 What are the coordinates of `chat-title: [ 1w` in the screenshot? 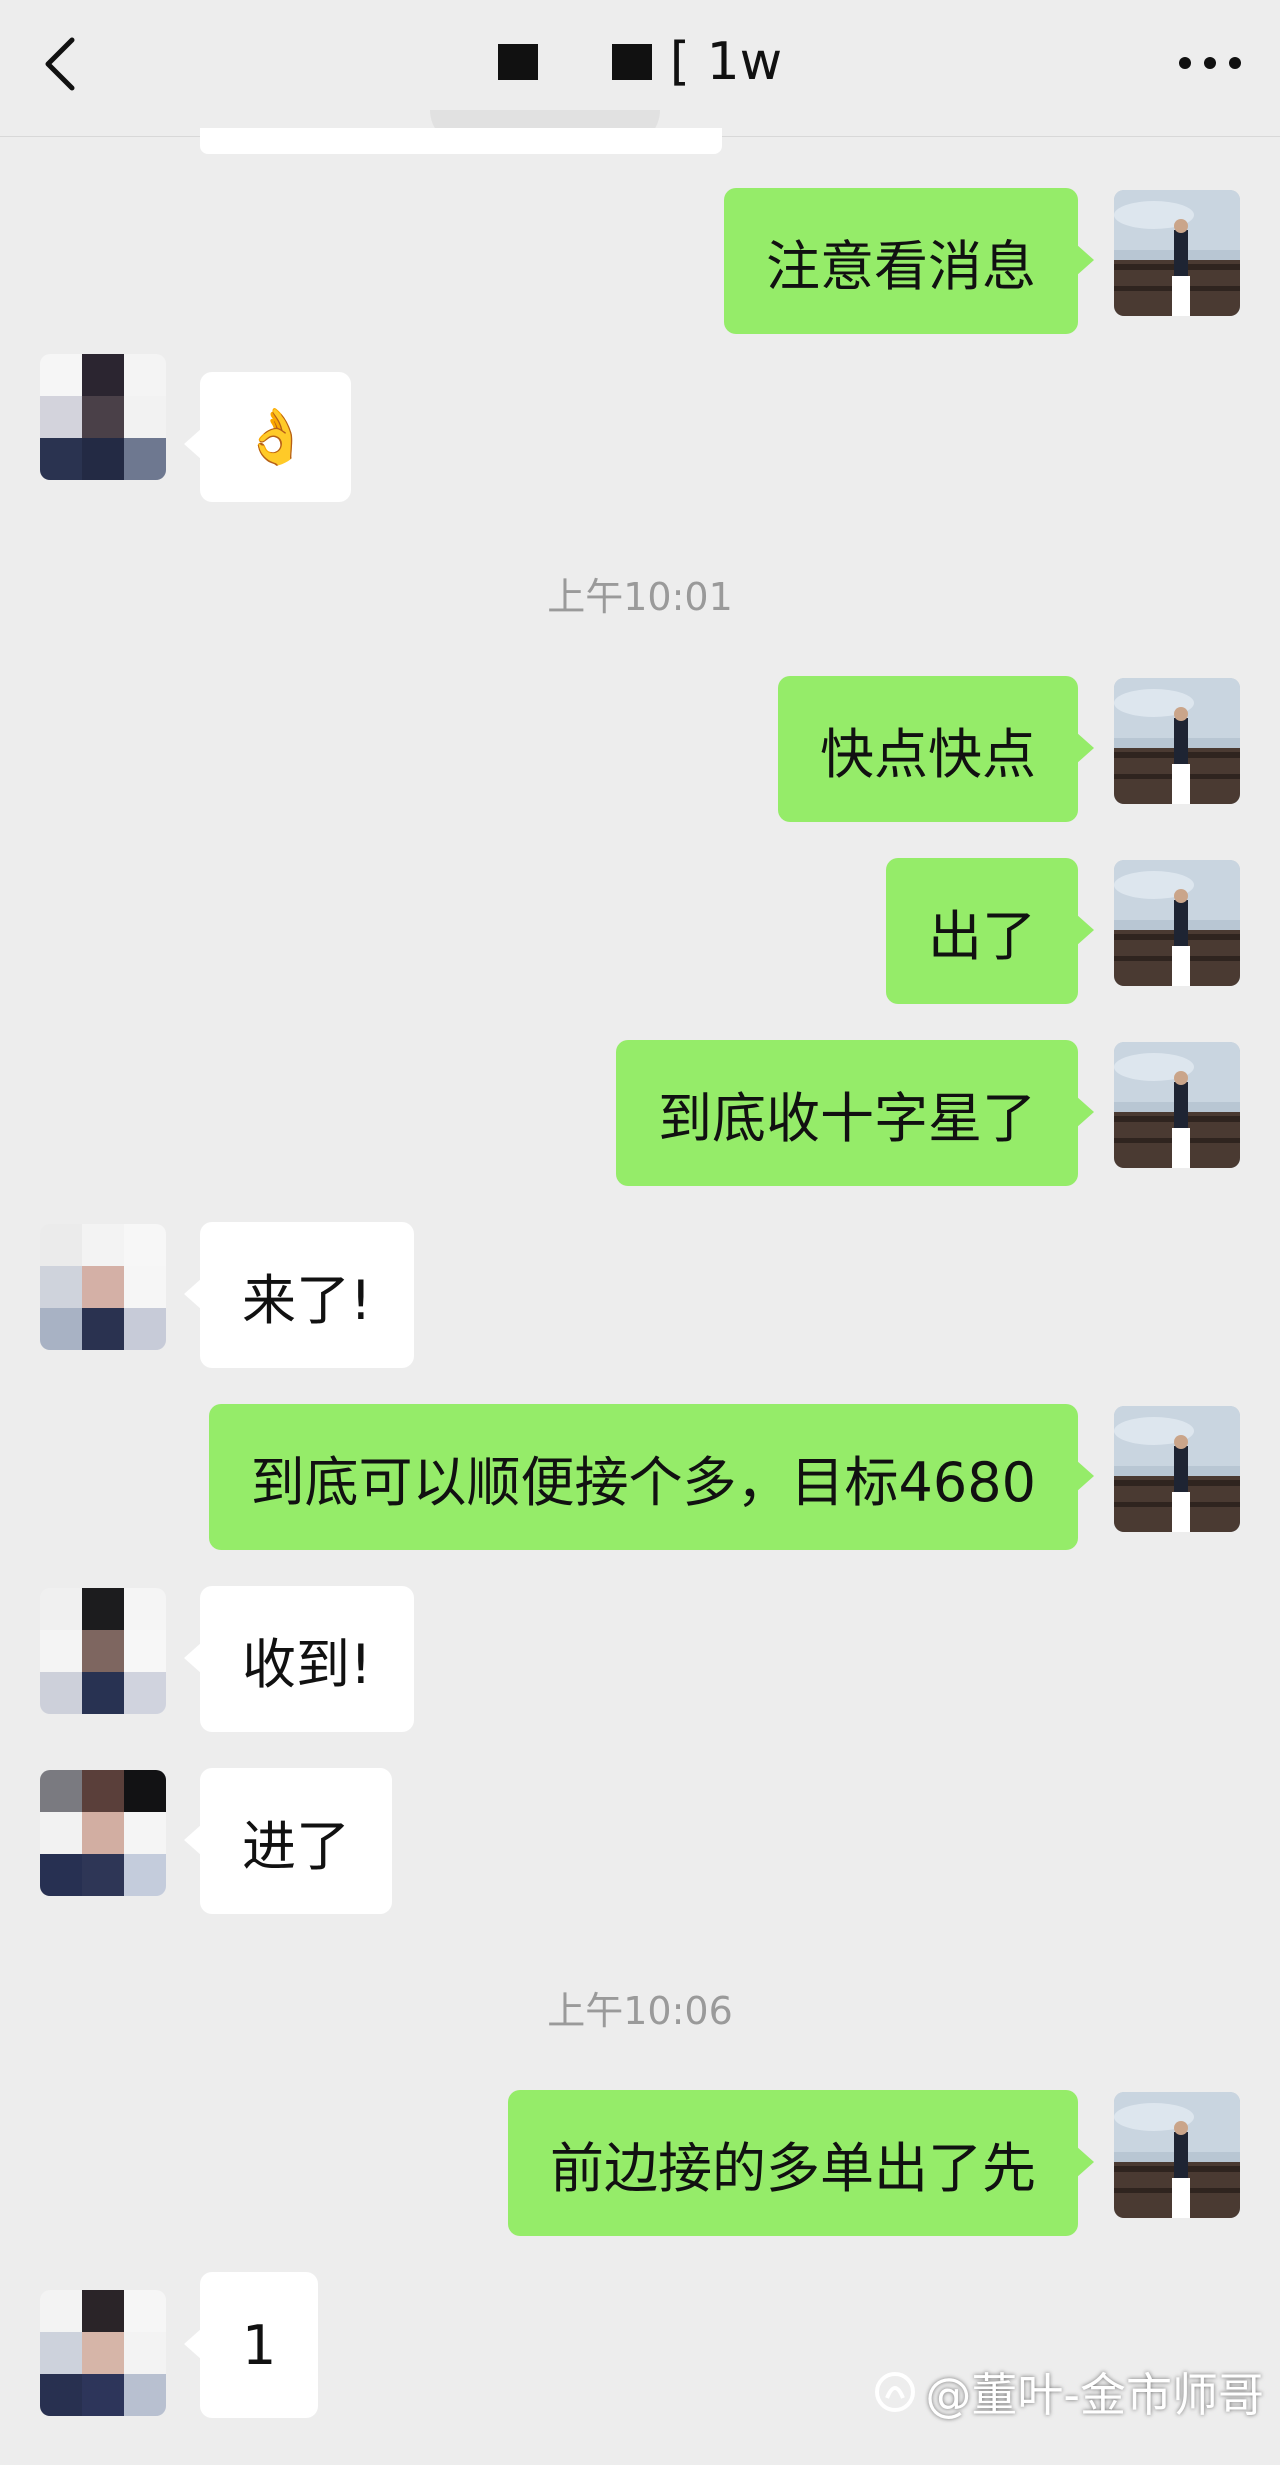 It's located at (640, 62).